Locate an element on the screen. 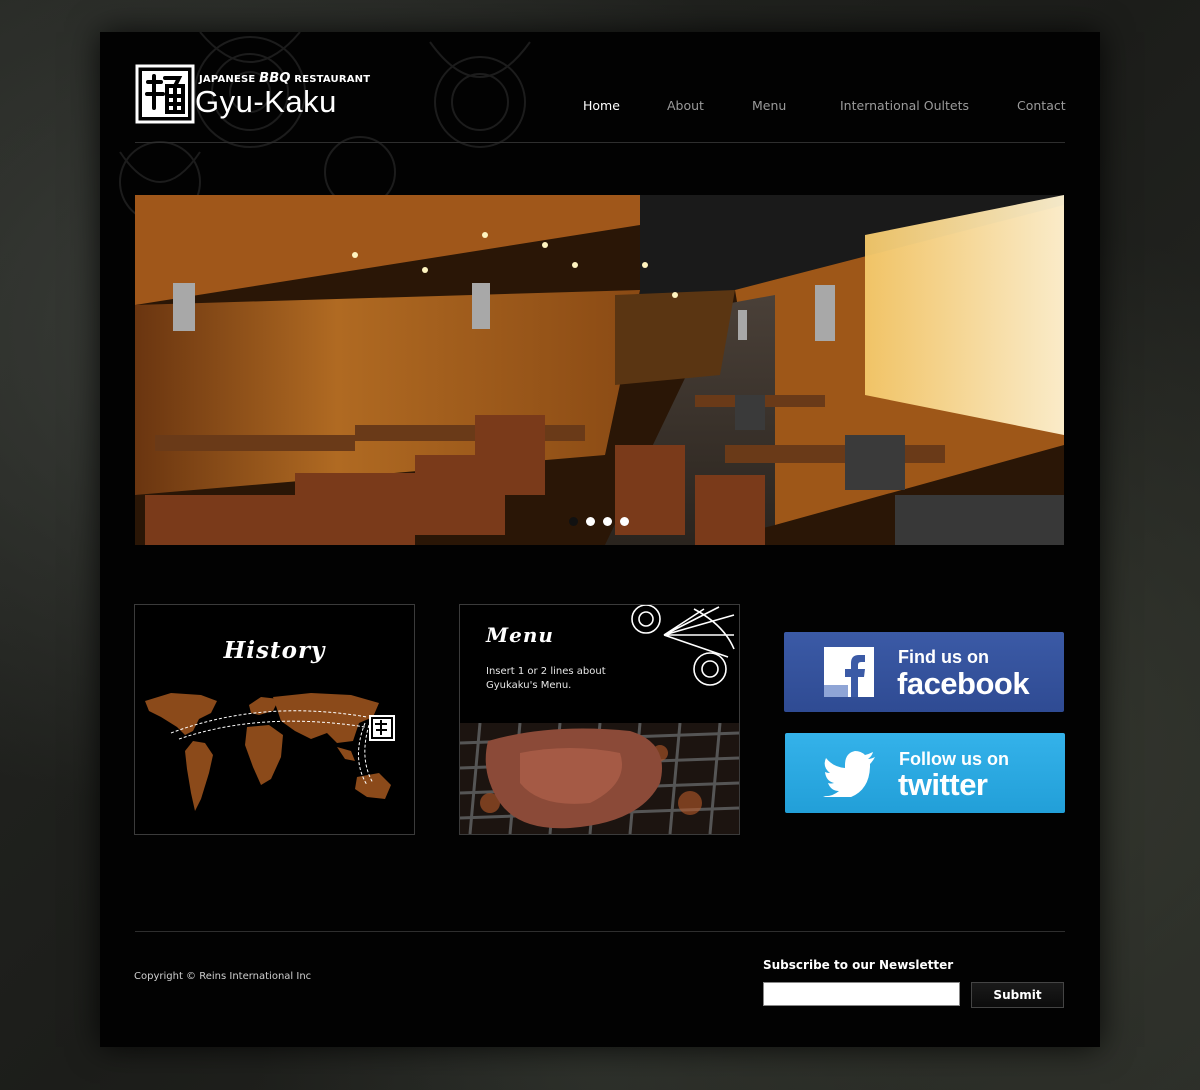  facebook-f-icon is located at coordinates (849, 672).